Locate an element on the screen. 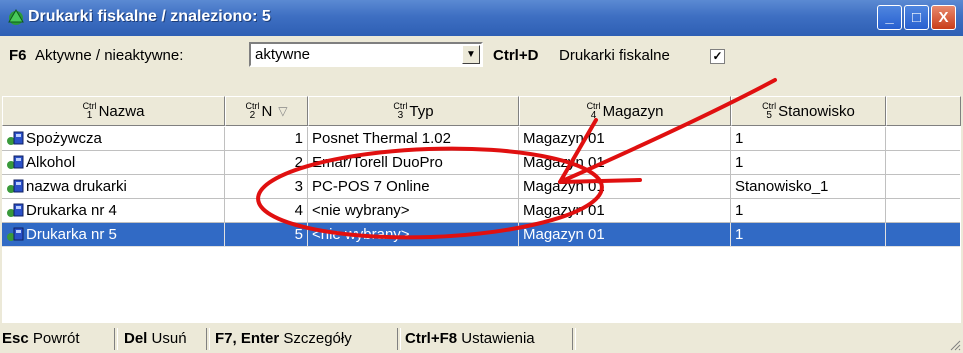 This screenshot has height=353, width=963. column-header-n: Ctrl 2 N ▽ is located at coordinates (266, 111).